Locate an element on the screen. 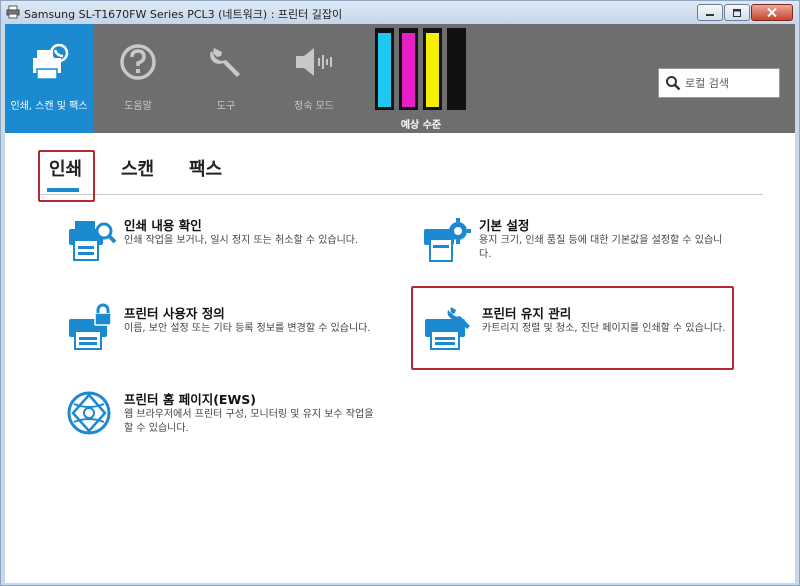  search-icon is located at coordinates (673, 83).